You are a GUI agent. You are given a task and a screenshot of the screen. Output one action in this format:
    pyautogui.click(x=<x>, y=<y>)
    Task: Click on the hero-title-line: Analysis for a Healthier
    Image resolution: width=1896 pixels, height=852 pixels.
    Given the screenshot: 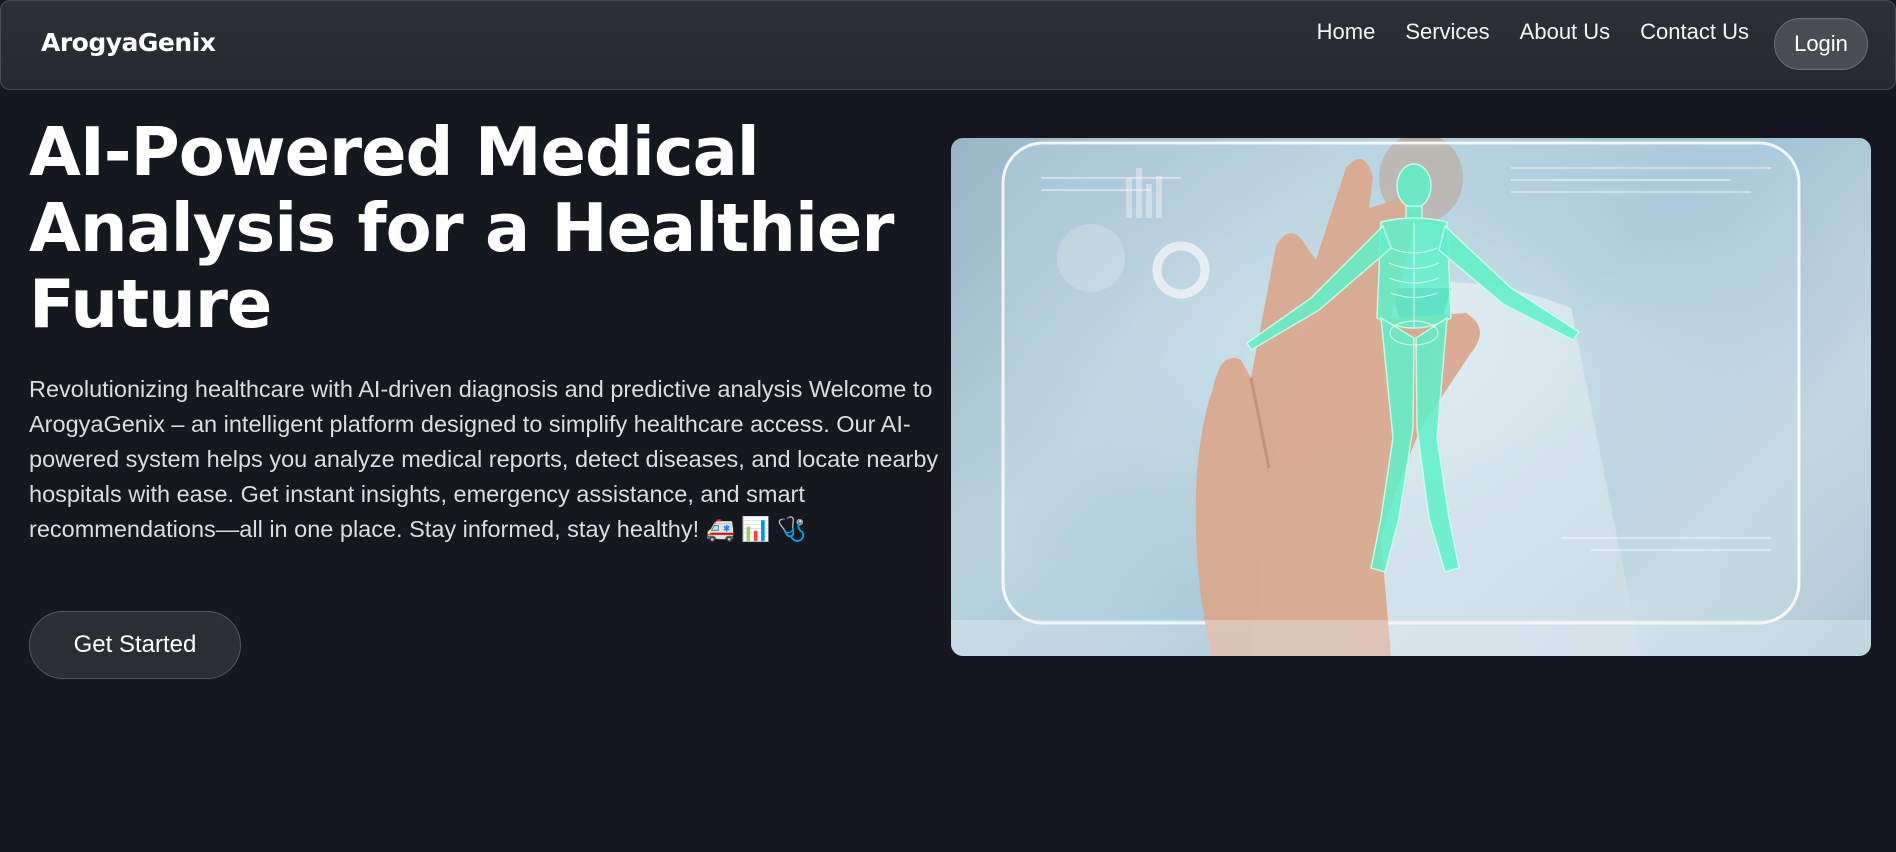 What is the action you would take?
    pyautogui.click(x=461, y=228)
    